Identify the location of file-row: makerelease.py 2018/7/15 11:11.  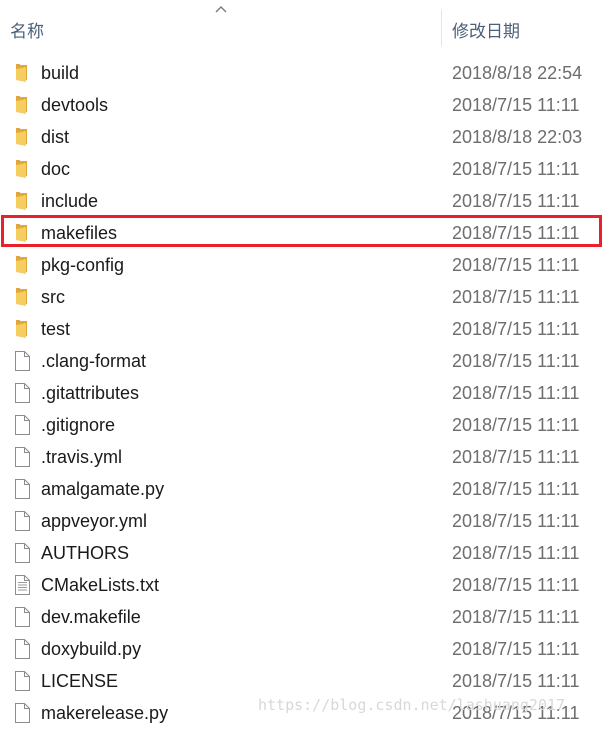
(304, 713).